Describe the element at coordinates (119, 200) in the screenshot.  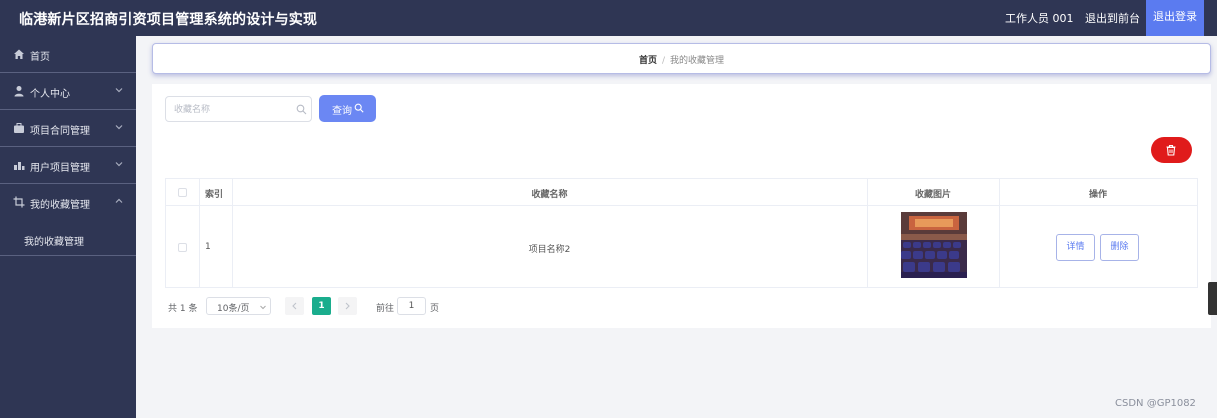
I see `chevron-up-icon` at that location.